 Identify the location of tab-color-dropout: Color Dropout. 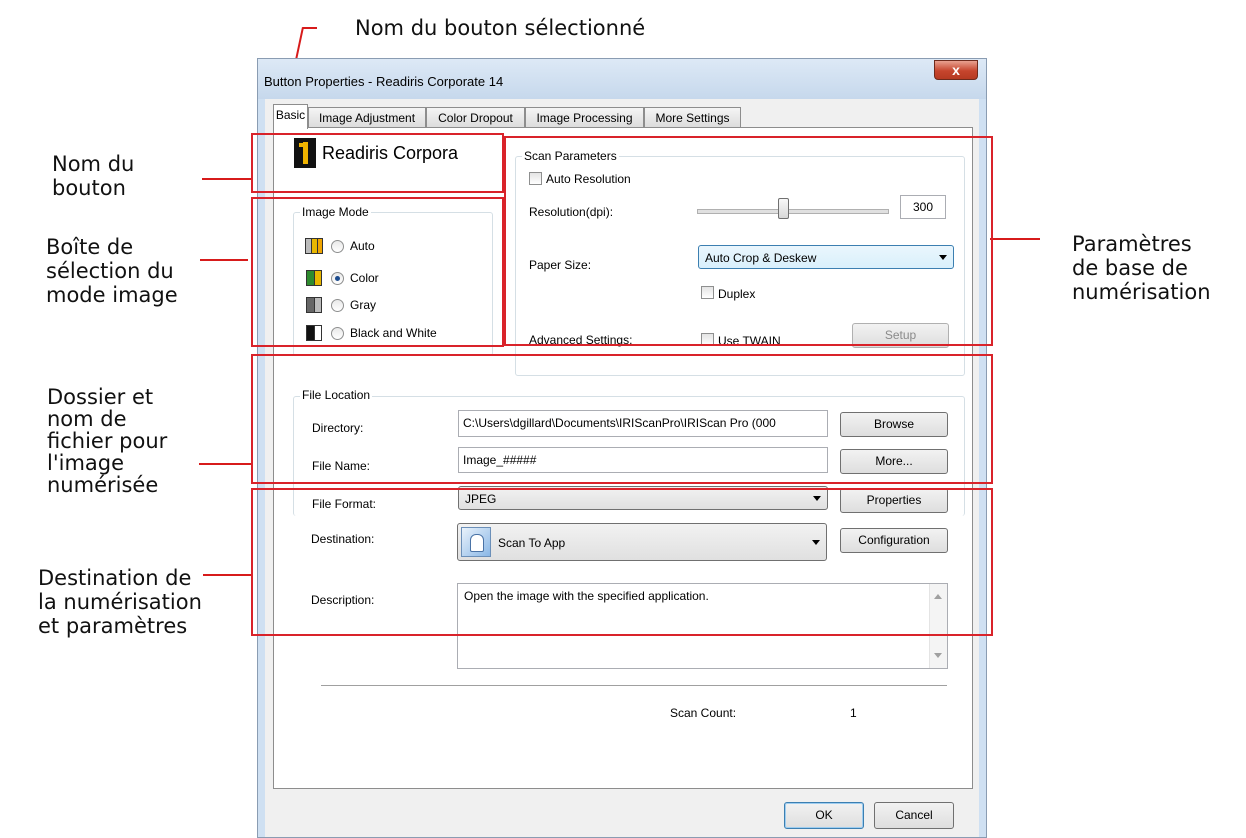
(475, 117).